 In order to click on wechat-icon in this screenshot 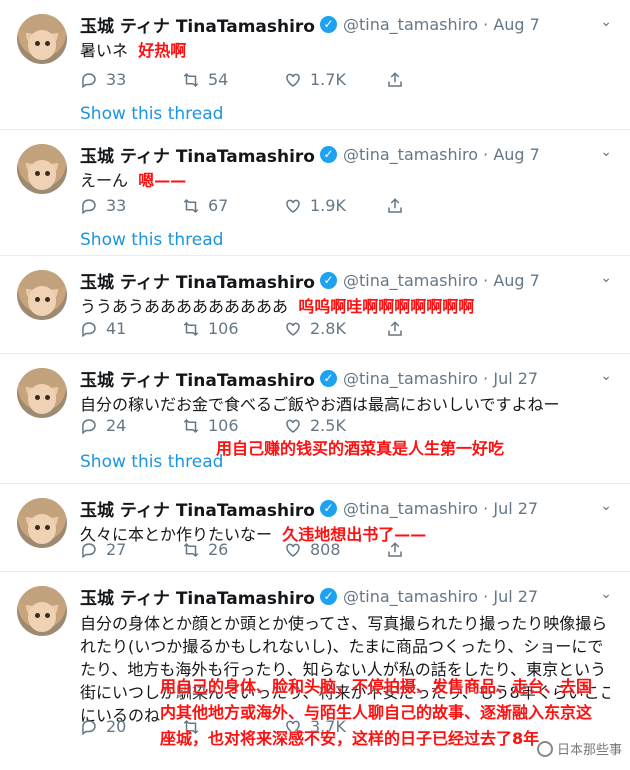, I will do `click(544, 748)`.